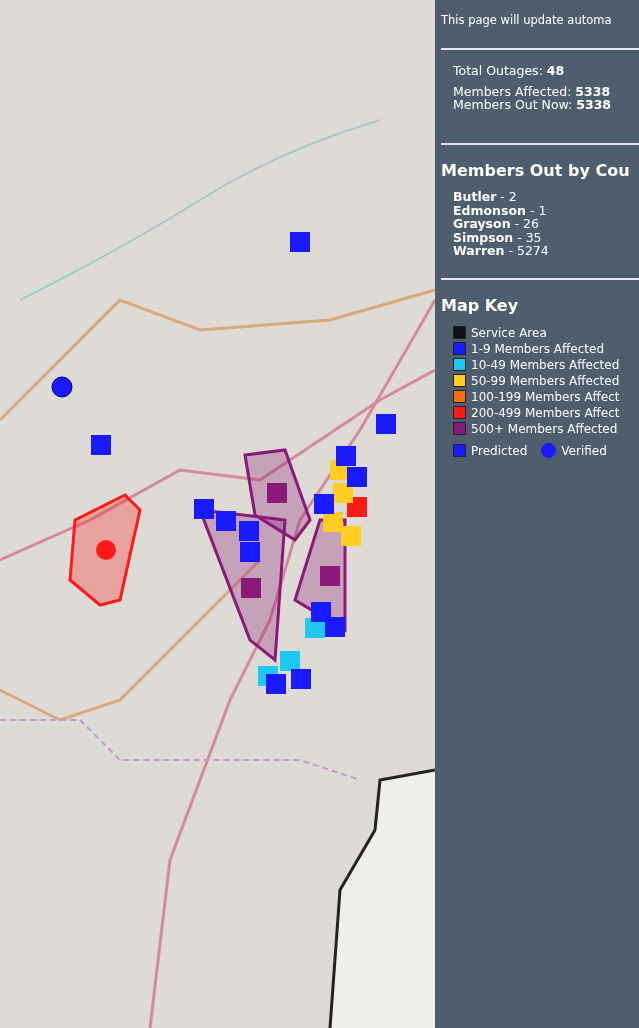  Describe the element at coordinates (485, 197) in the screenshot. I see `county-count: Butler - 2` at that location.